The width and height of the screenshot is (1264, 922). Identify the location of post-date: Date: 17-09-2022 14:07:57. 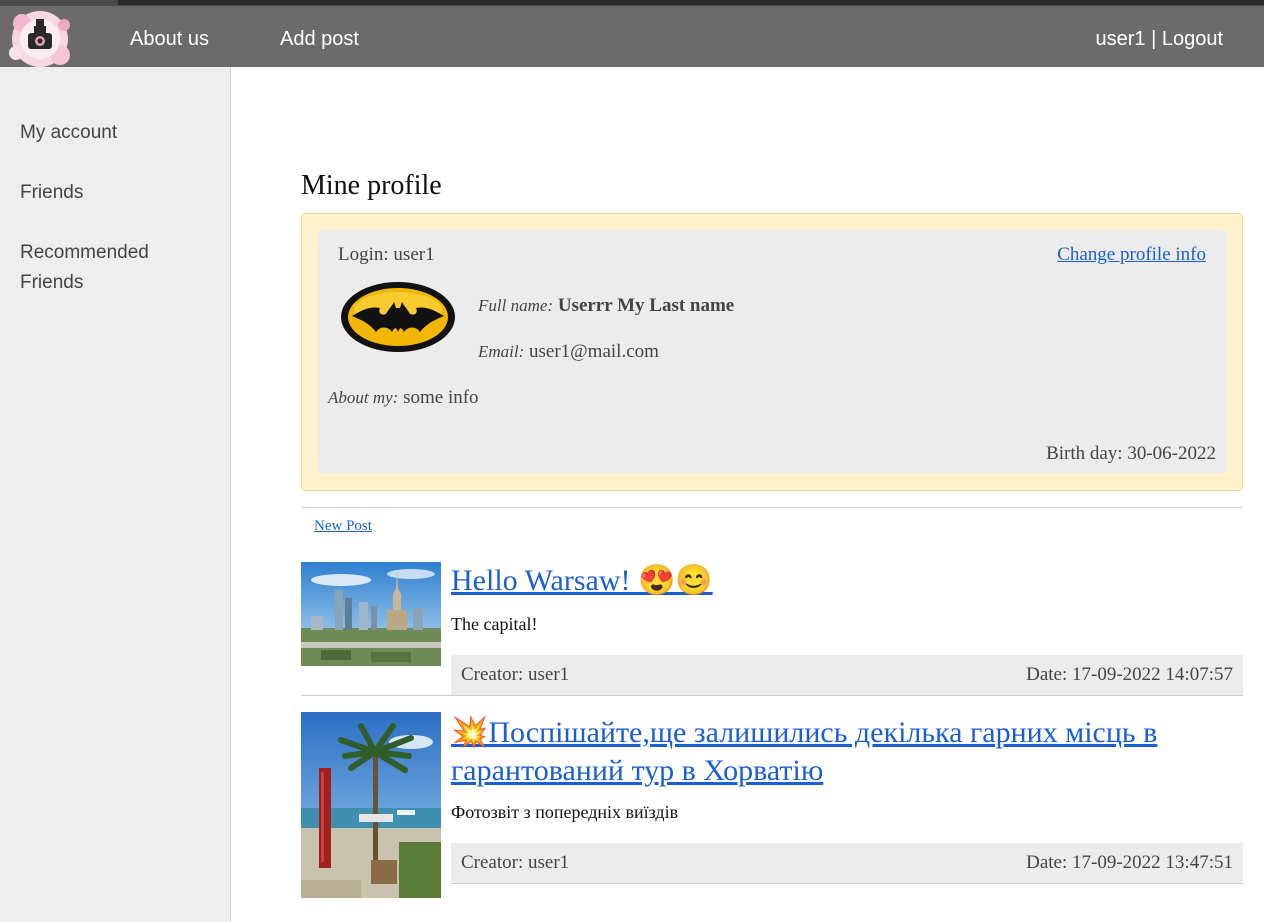
(1129, 675).